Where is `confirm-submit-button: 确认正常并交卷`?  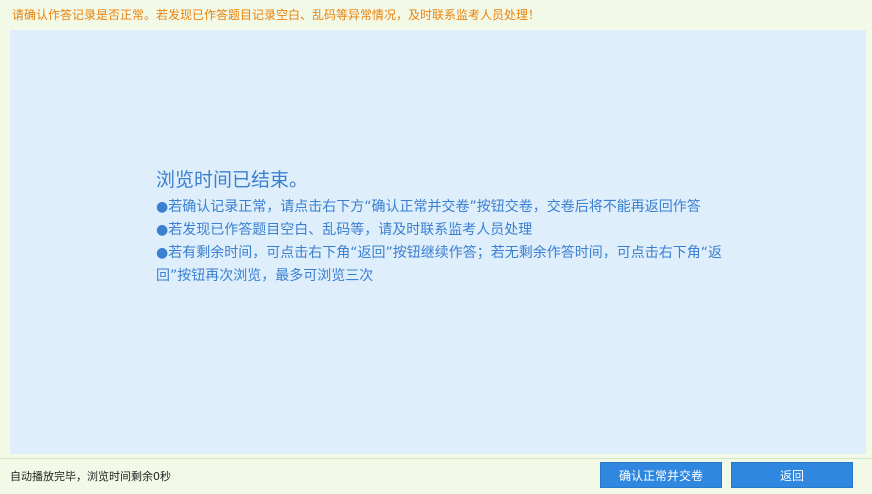
confirm-submit-button: 确认正常并交卷 is located at coordinates (661, 475).